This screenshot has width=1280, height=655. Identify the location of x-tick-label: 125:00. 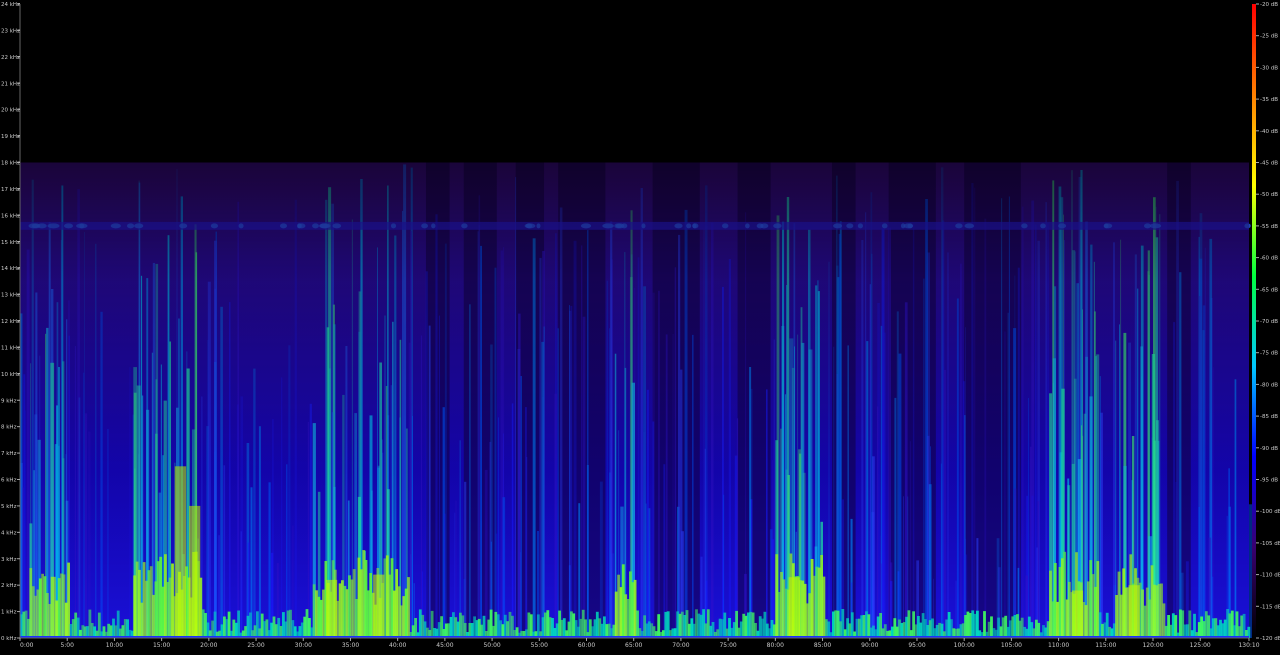
(1200, 645).